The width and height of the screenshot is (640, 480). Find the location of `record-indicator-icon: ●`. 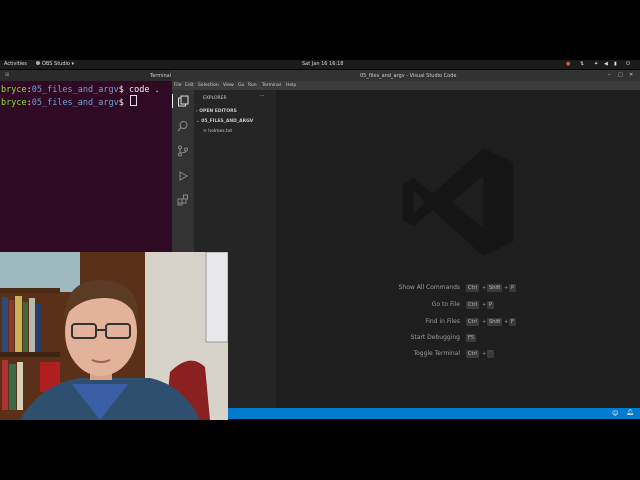

record-indicator-icon: ● is located at coordinates (568, 64).